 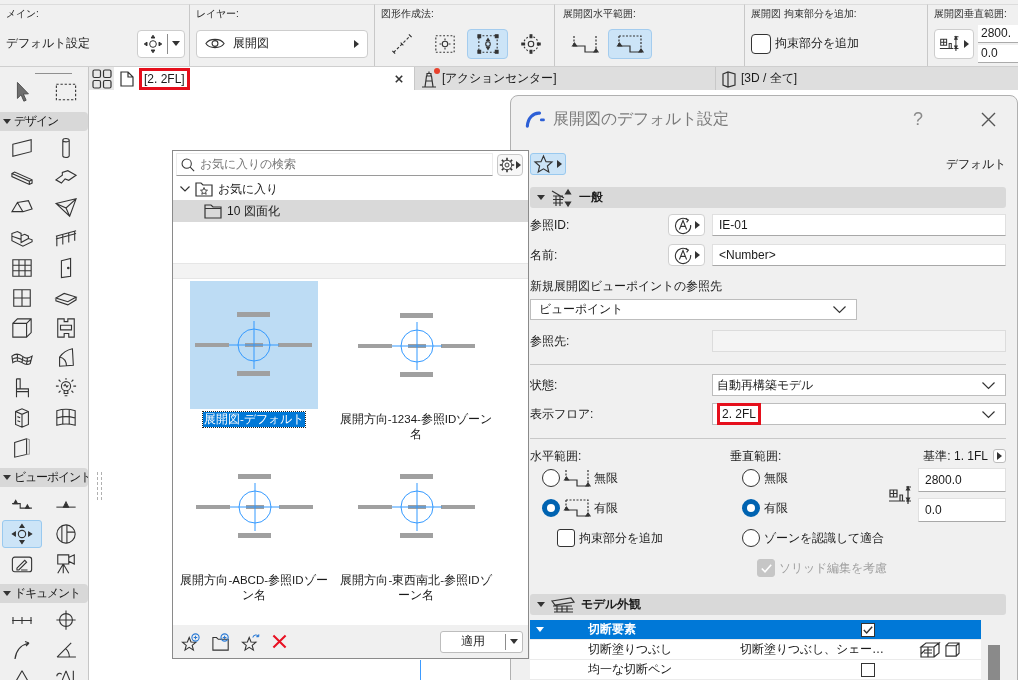 What do you see at coordinates (264, 78) in the screenshot?
I see `tab: [2. 2FL]` at bounding box center [264, 78].